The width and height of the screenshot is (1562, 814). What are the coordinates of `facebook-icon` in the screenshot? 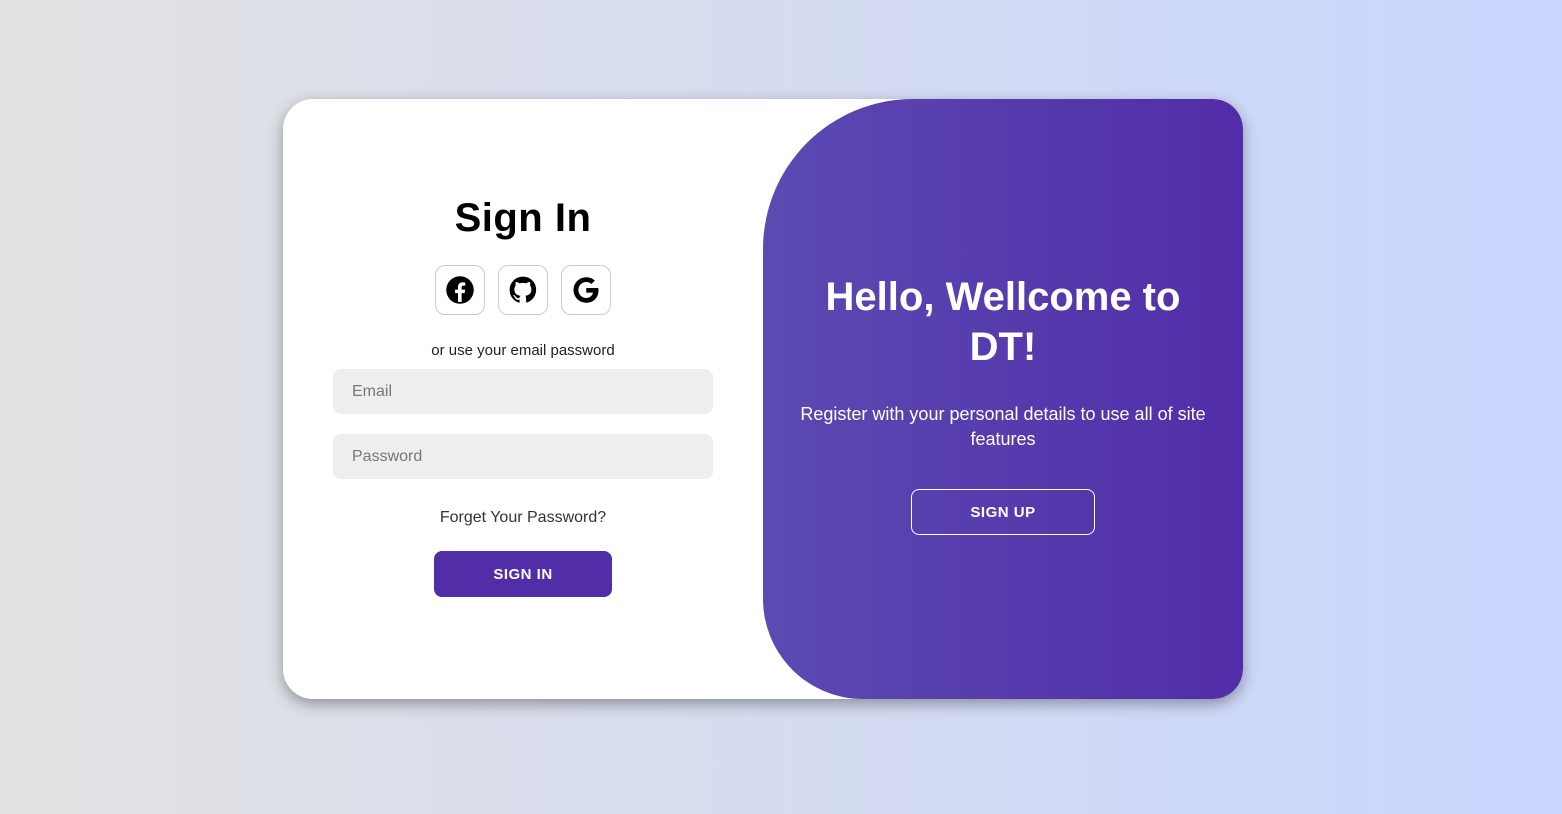 It's located at (460, 290).